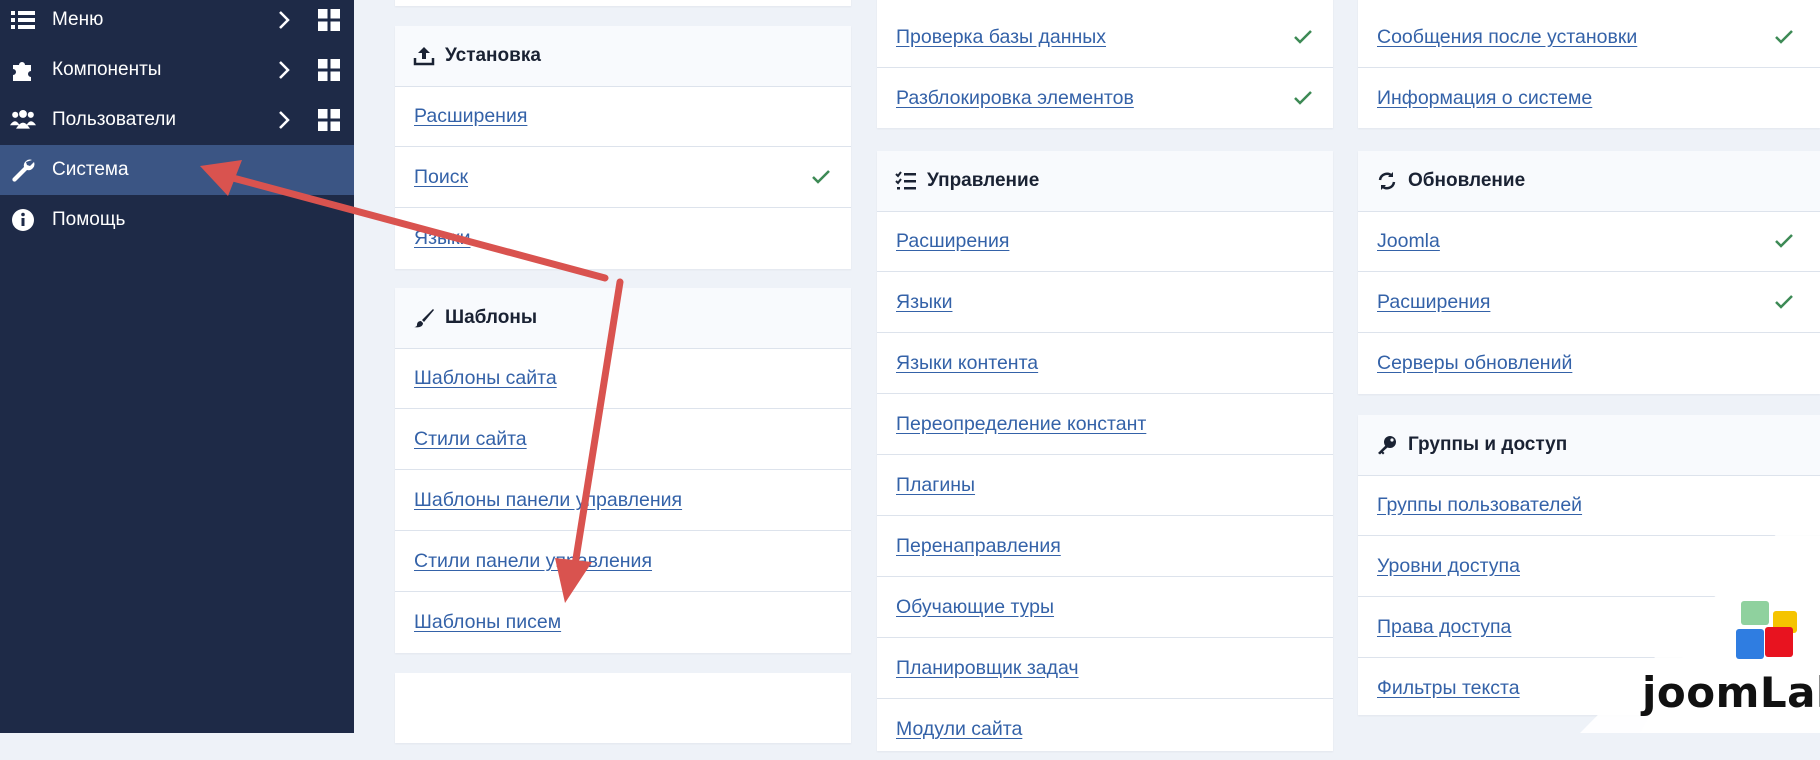 Image resolution: width=1820 pixels, height=760 pixels. I want to click on card-title: Шаблоны, so click(491, 317).